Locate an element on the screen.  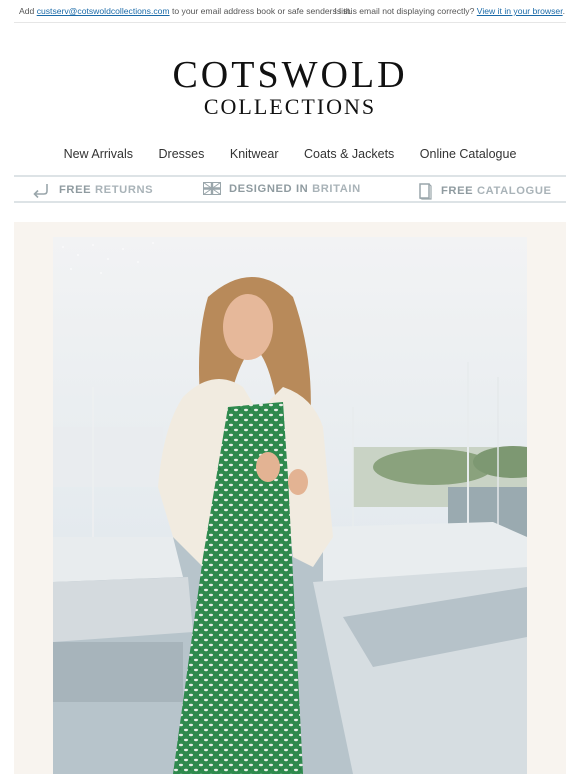
brand-logo: COTSWOLD COLLECTIONS is located at coordinates (290, 87).